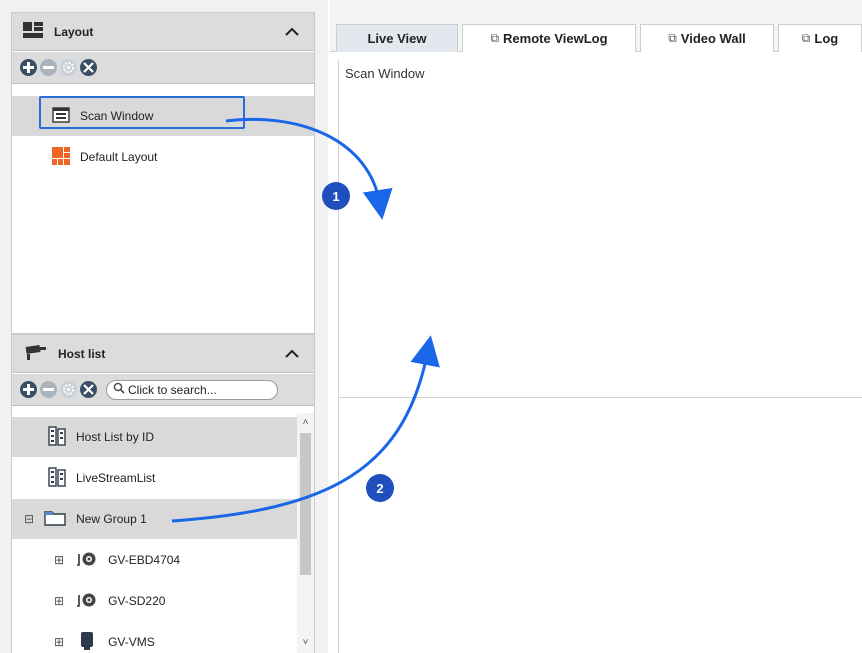 The image size is (862, 653). I want to click on host-item-label: GV-EBD4704, so click(144, 560).